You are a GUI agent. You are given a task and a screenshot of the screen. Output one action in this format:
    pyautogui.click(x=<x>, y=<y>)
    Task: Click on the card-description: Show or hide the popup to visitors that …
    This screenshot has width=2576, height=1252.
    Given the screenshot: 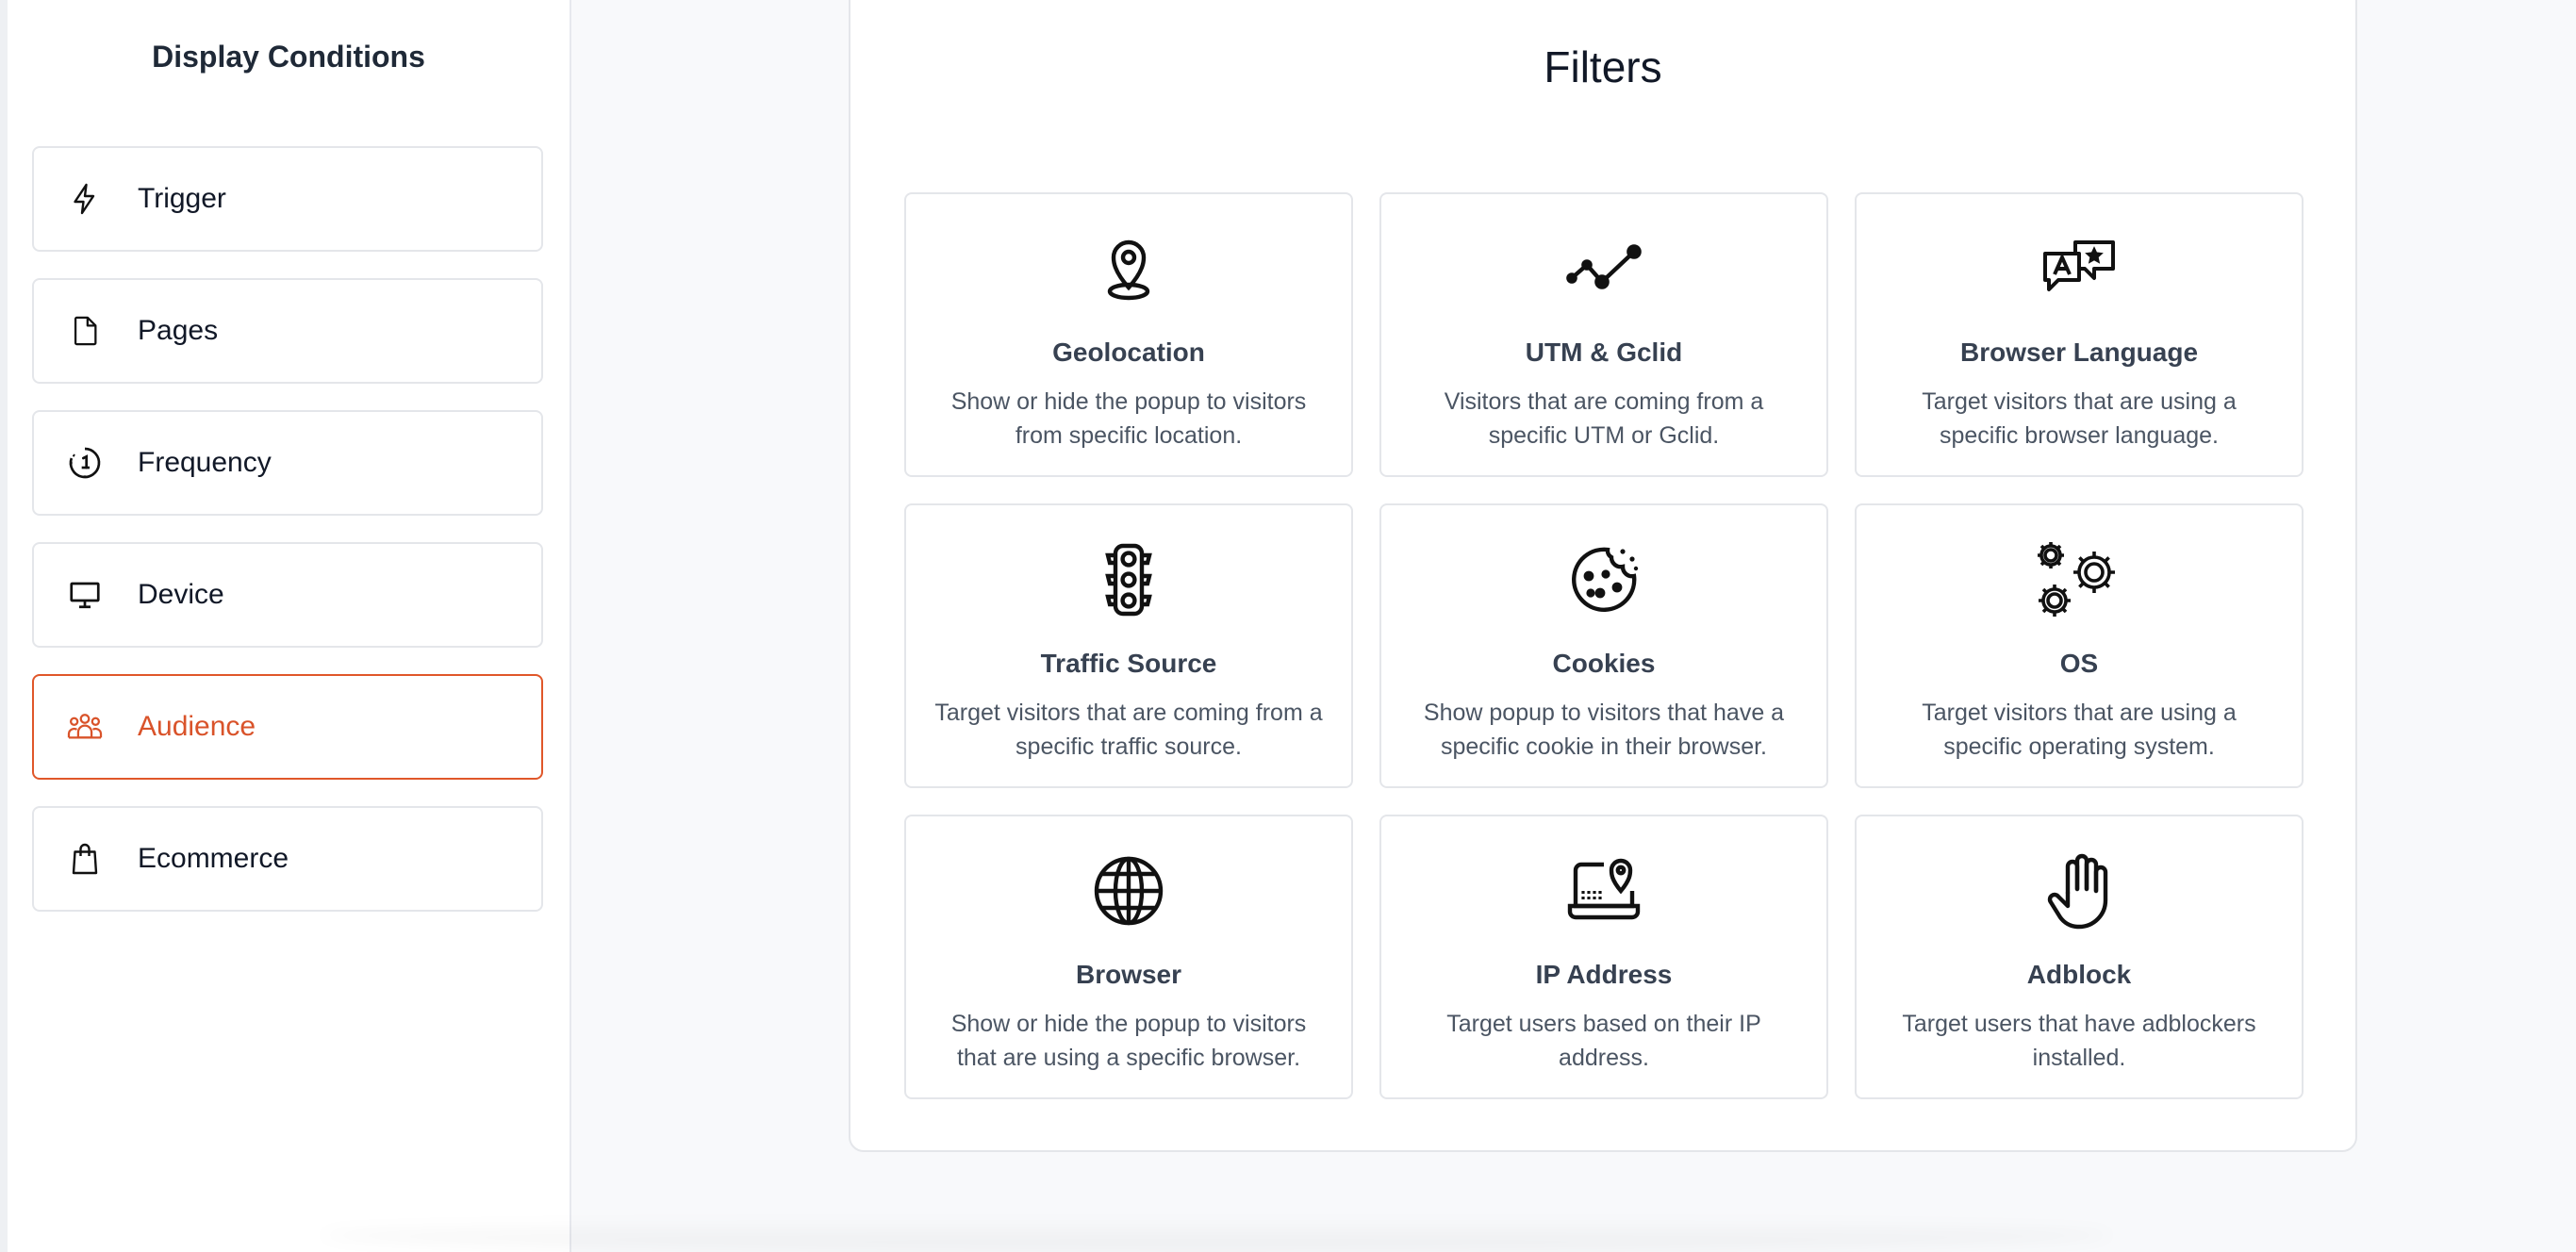 What is the action you would take?
    pyautogui.click(x=1128, y=1041)
    